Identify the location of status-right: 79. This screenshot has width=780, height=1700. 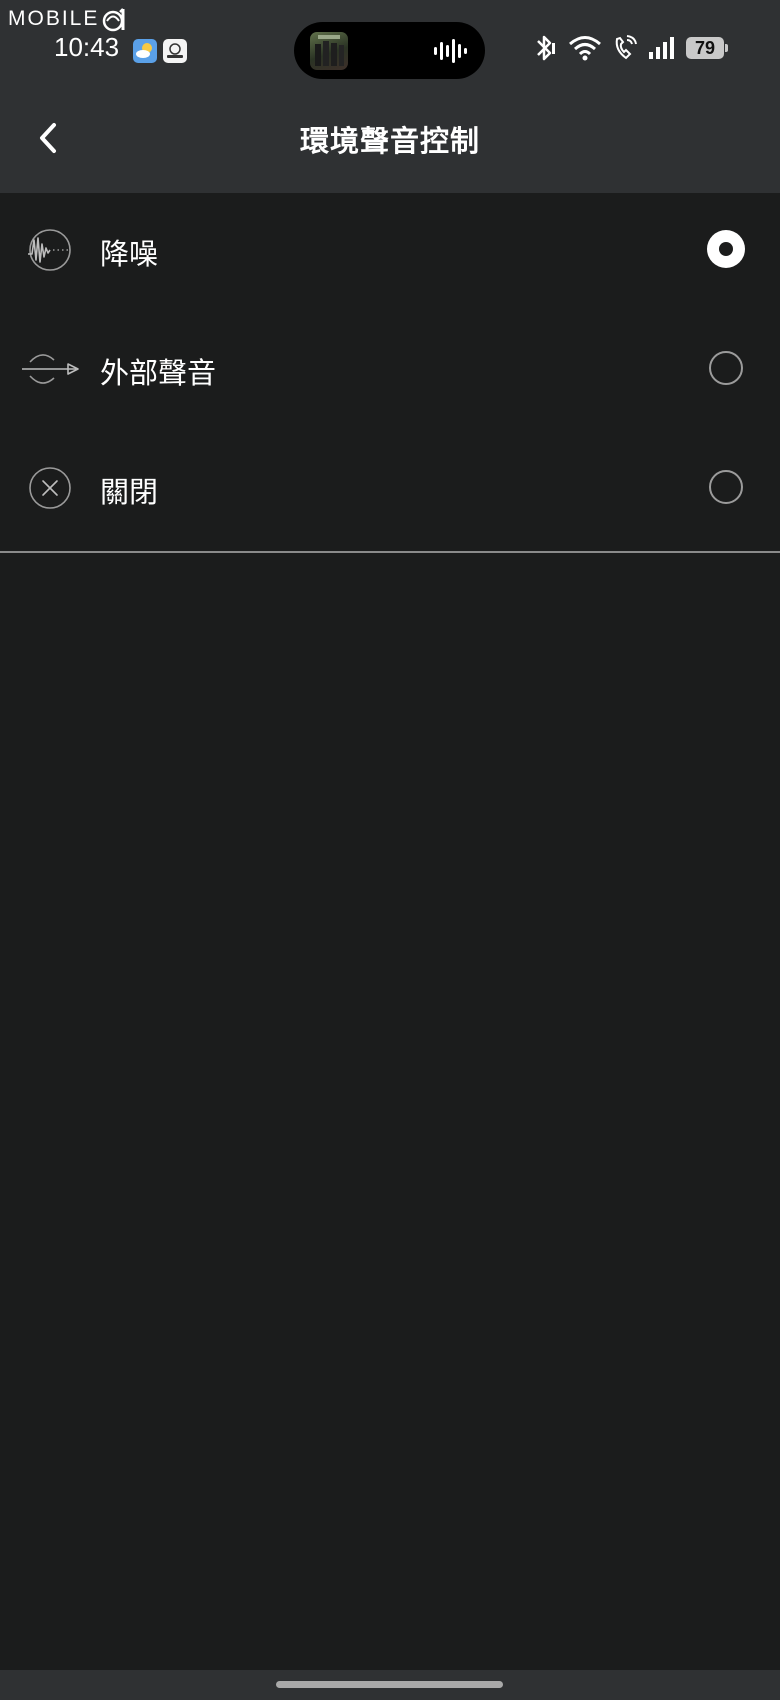
(630, 48).